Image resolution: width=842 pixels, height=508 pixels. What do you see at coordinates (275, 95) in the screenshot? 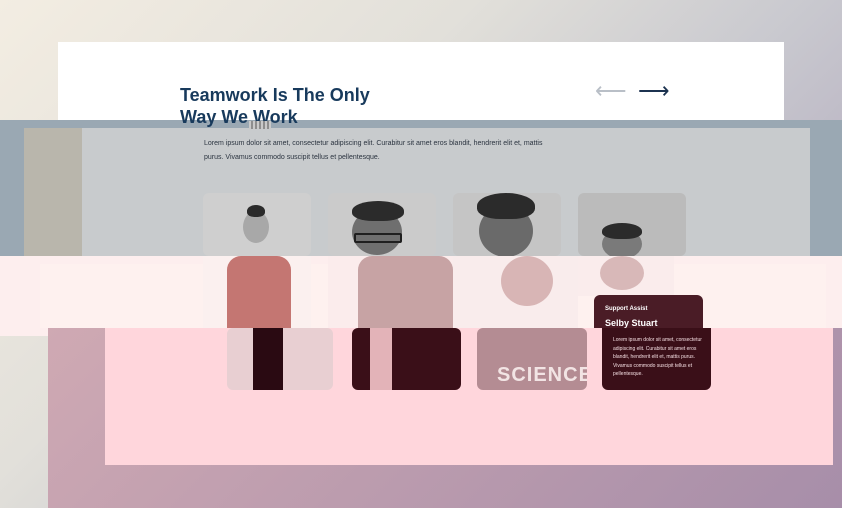
I see `heading-line-1: Teamwork Is The Only` at bounding box center [275, 95].